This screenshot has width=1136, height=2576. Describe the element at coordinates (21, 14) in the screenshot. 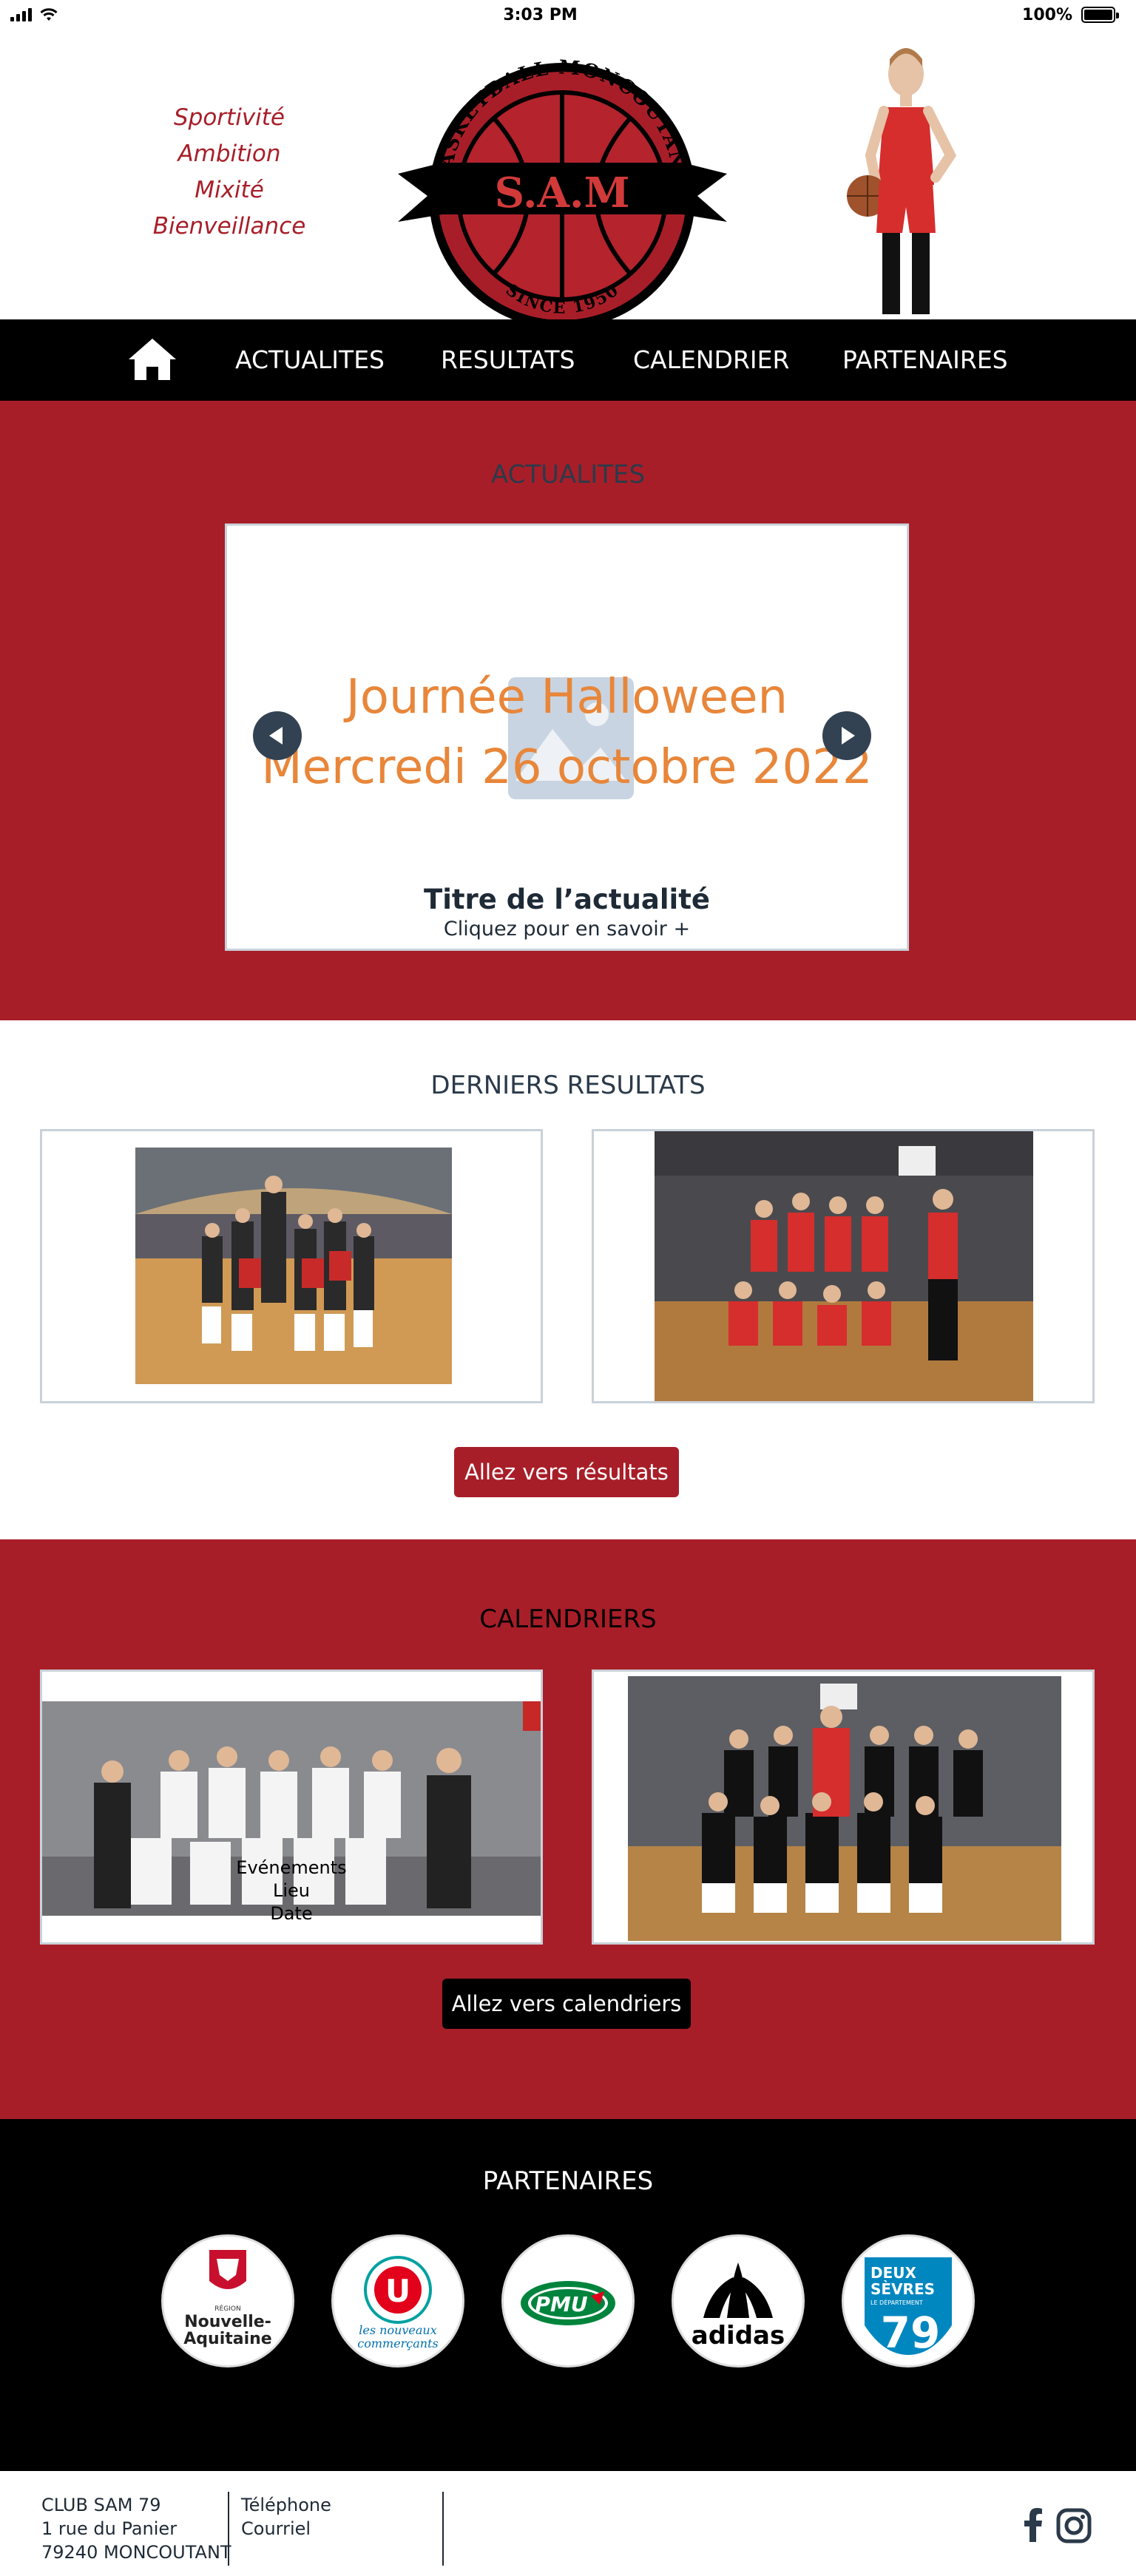

I see `signal-icon` at that location.